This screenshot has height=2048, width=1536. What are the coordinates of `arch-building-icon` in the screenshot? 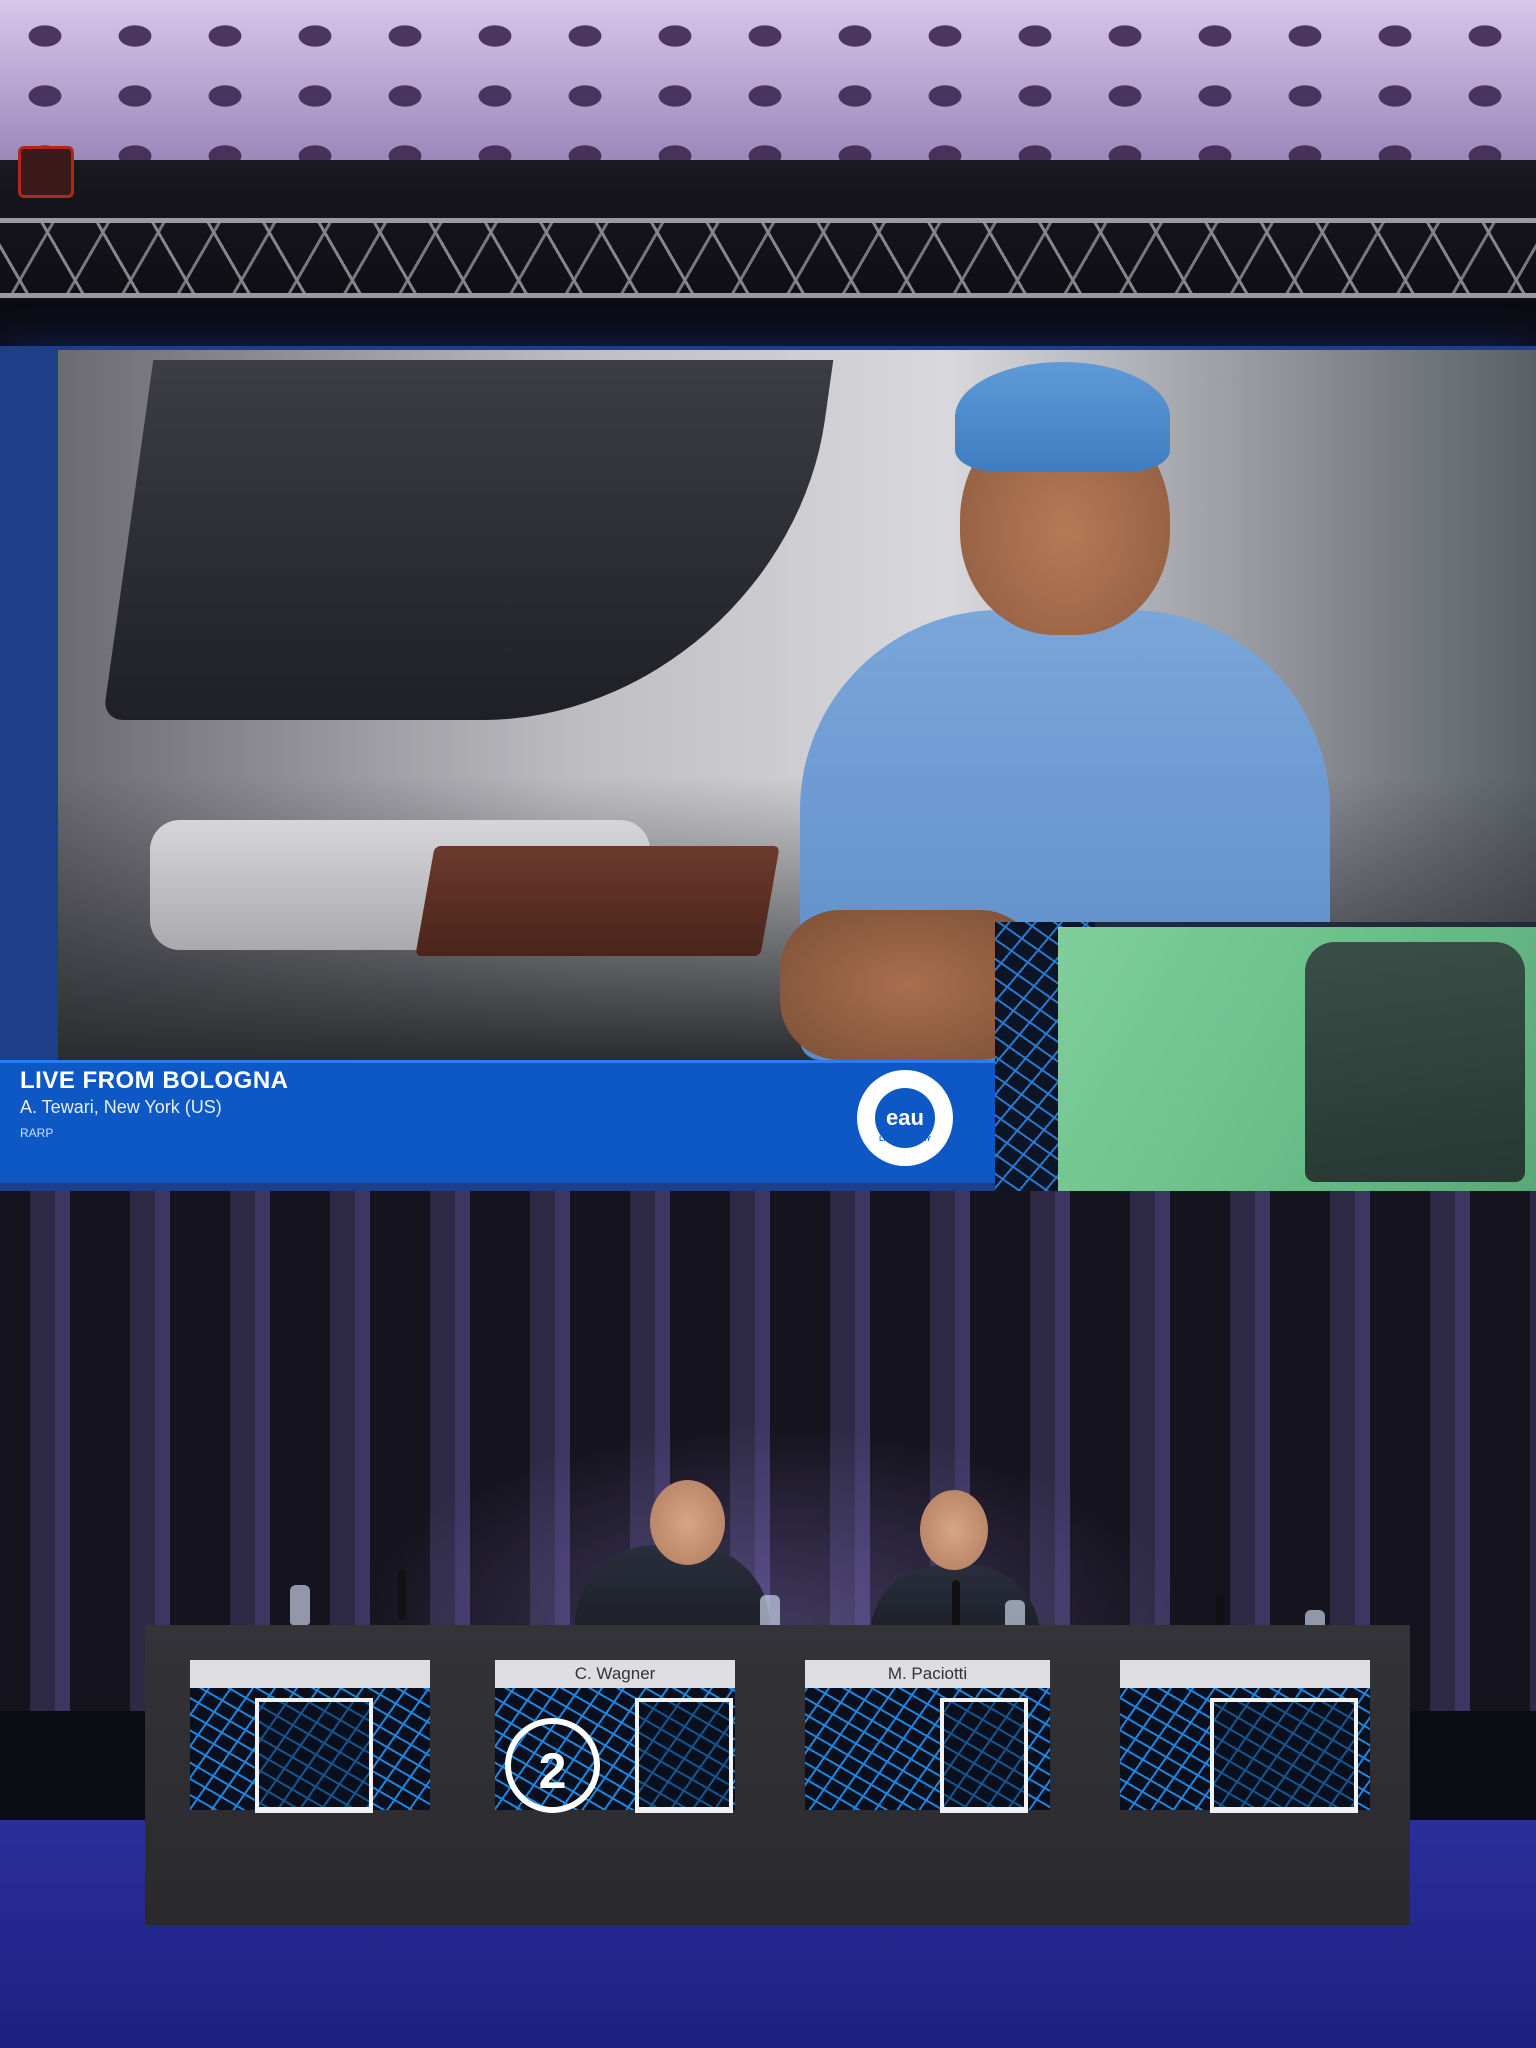 It's located at (314, 1755).